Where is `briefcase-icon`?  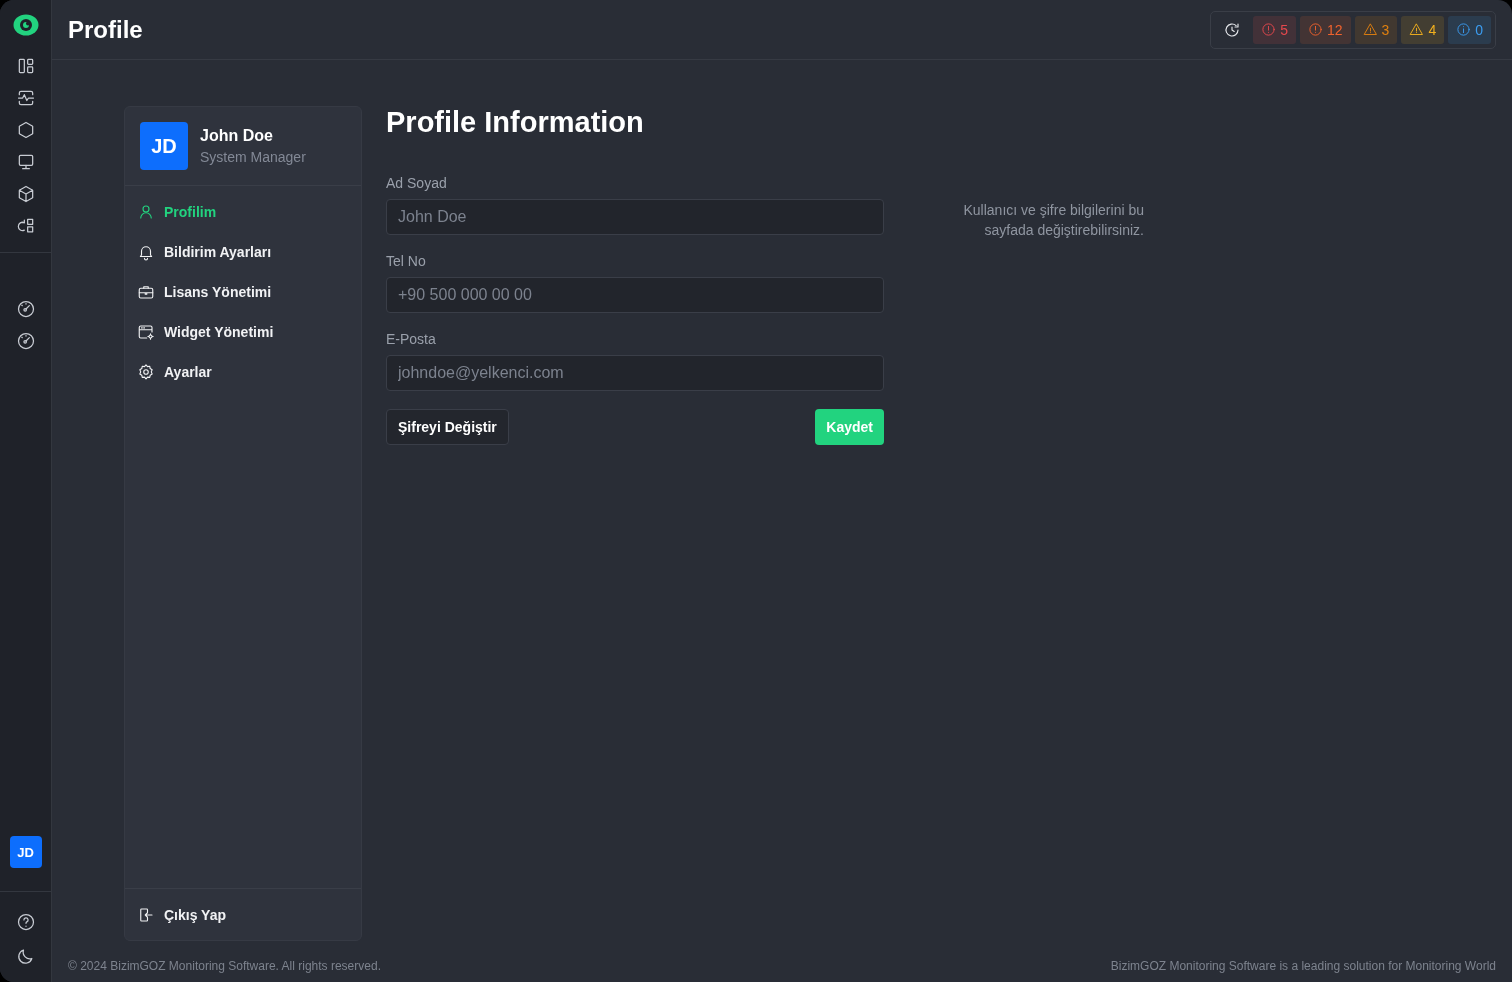 briefcase-icon is located at coordinates (146, 292).